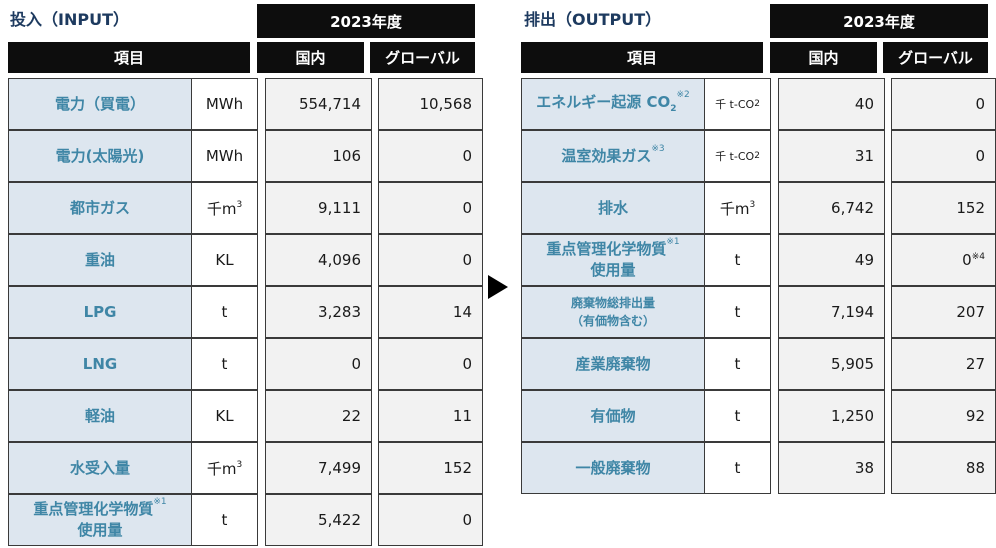 This screenshot has width=996, height=548. I want to click on input-unit-cell: t, so click(224, 364).